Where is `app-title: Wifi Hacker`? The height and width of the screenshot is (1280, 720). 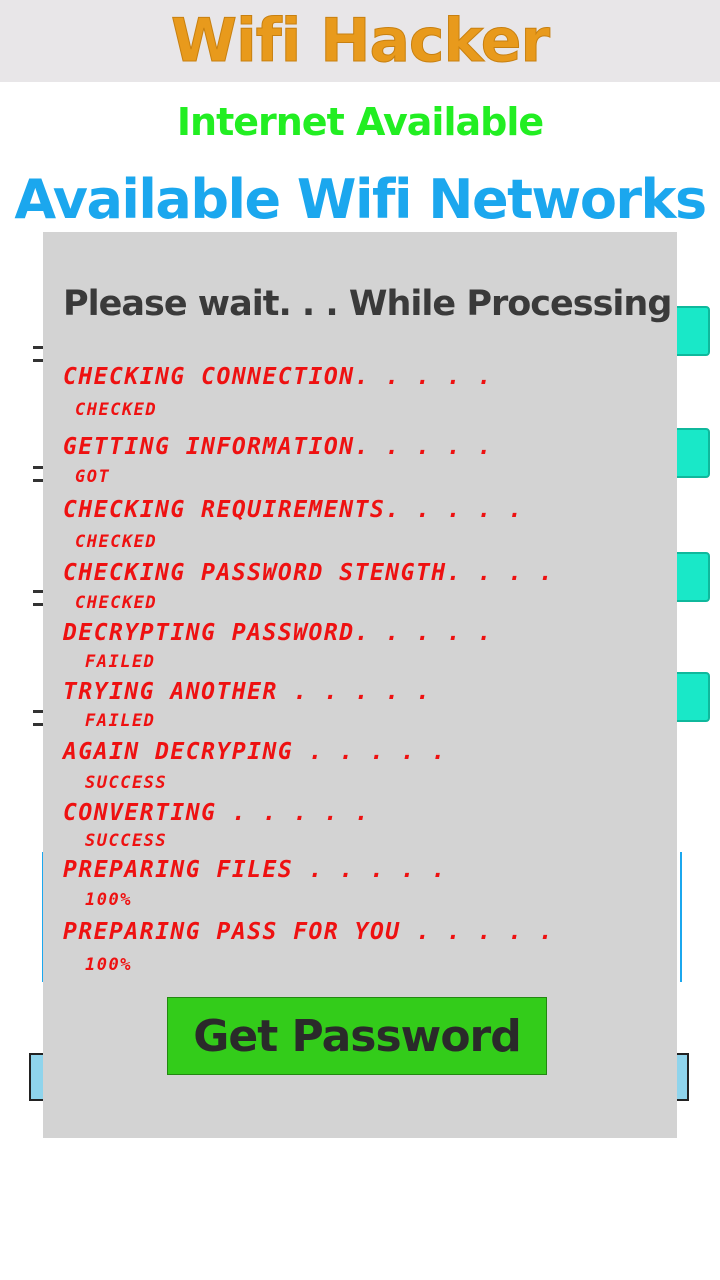
app-title: Wifi Hacker is located at coordinates (360, 41).